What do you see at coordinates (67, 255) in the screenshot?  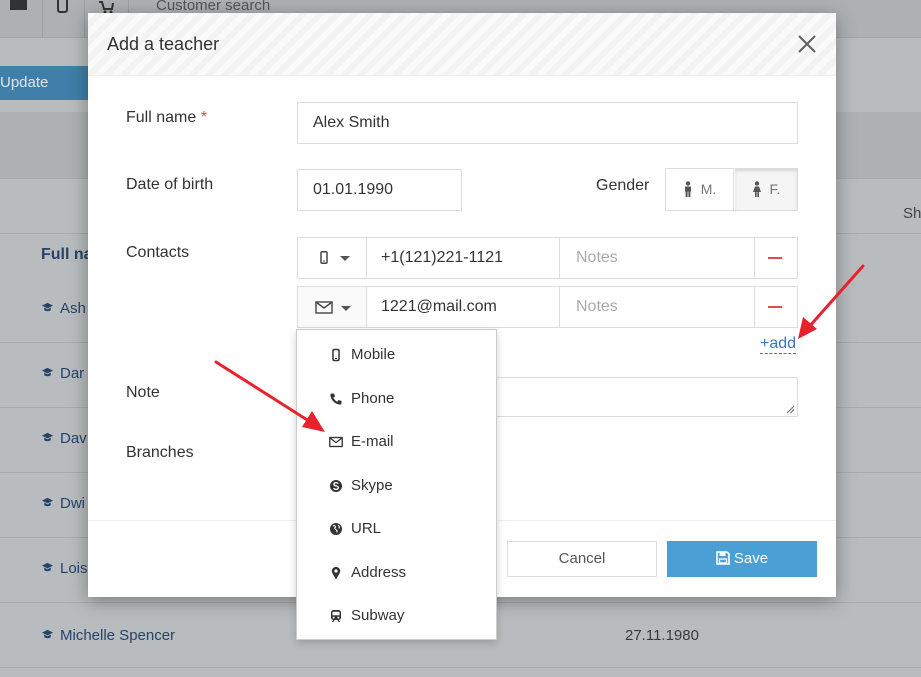 I see `column-header-full-name: Full na` at bounding box center [67, 255].